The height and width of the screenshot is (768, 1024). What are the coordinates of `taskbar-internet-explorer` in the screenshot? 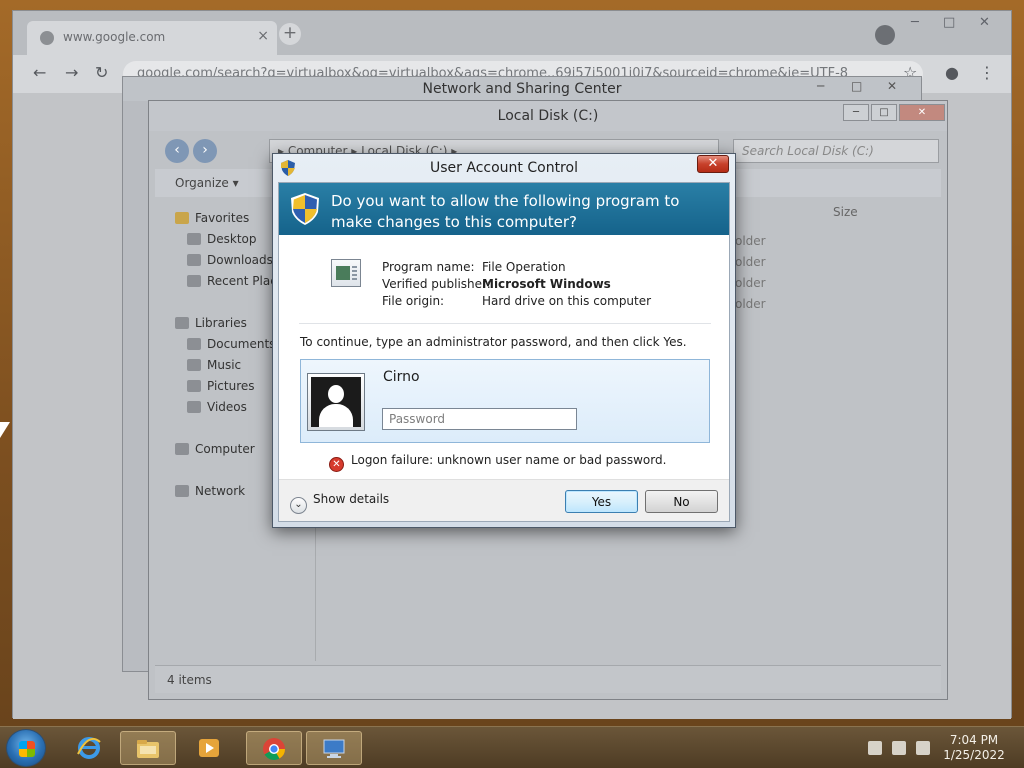 It's located at (90, 748).